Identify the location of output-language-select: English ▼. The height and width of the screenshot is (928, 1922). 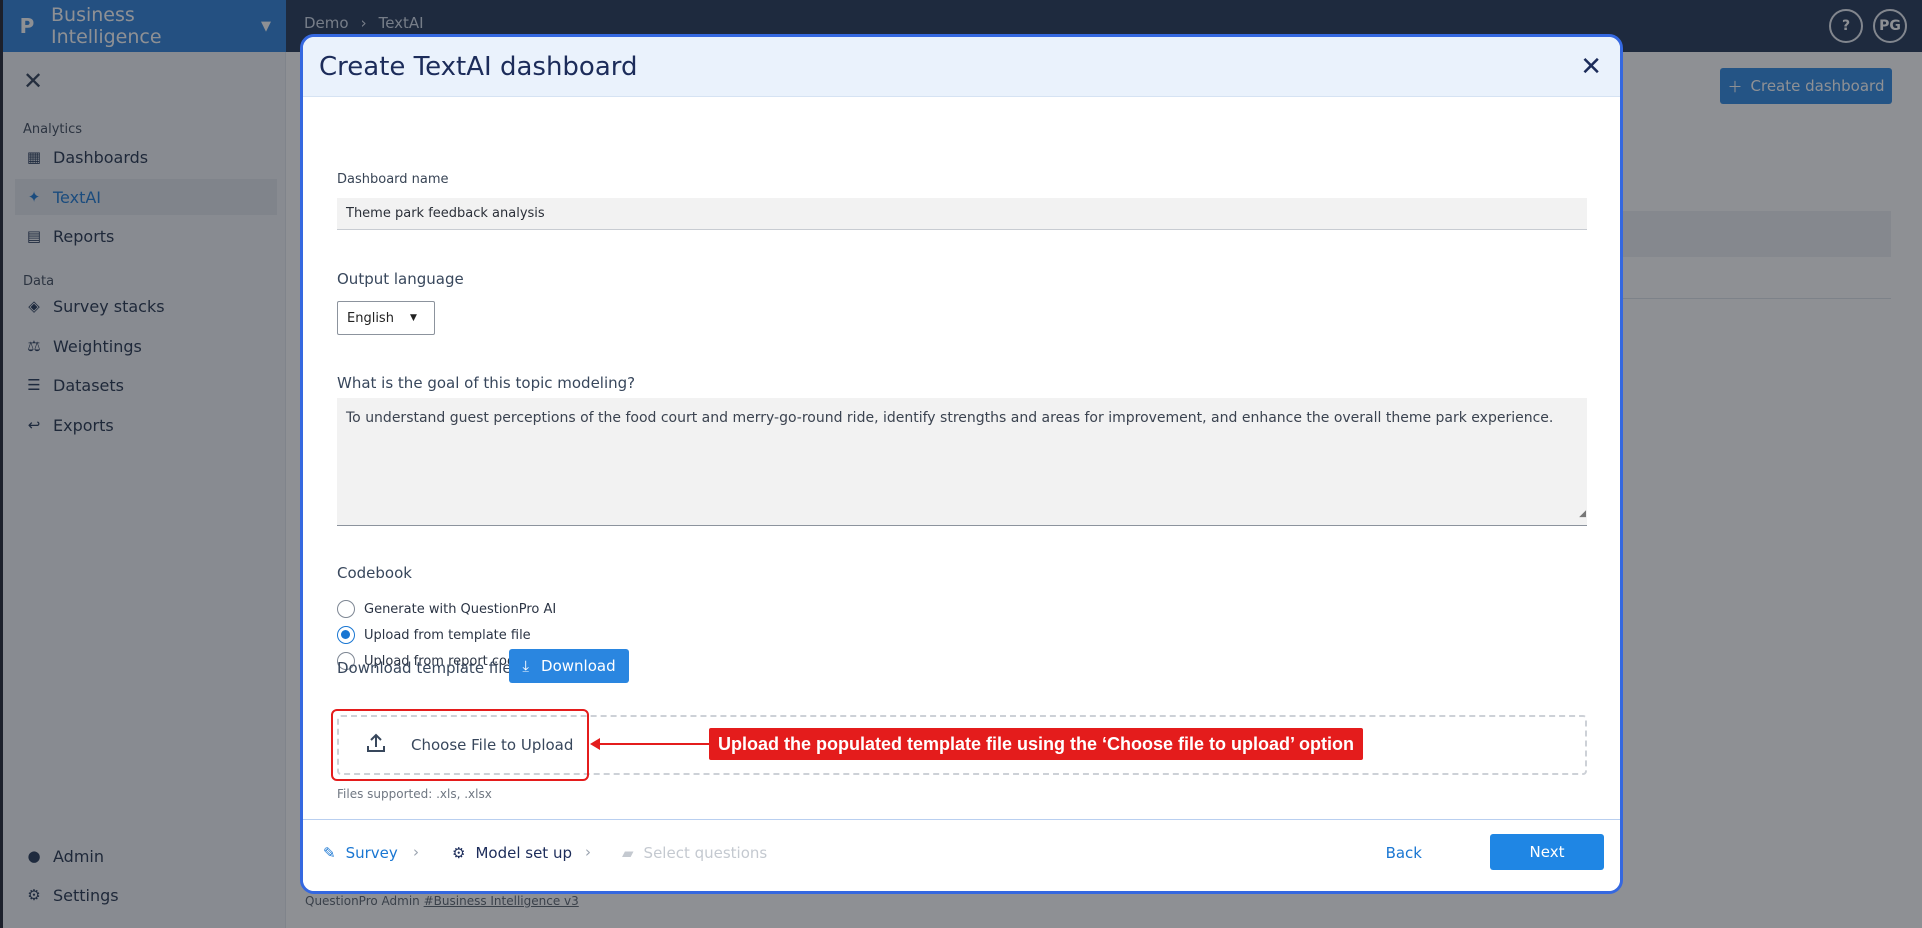
(386, 318).